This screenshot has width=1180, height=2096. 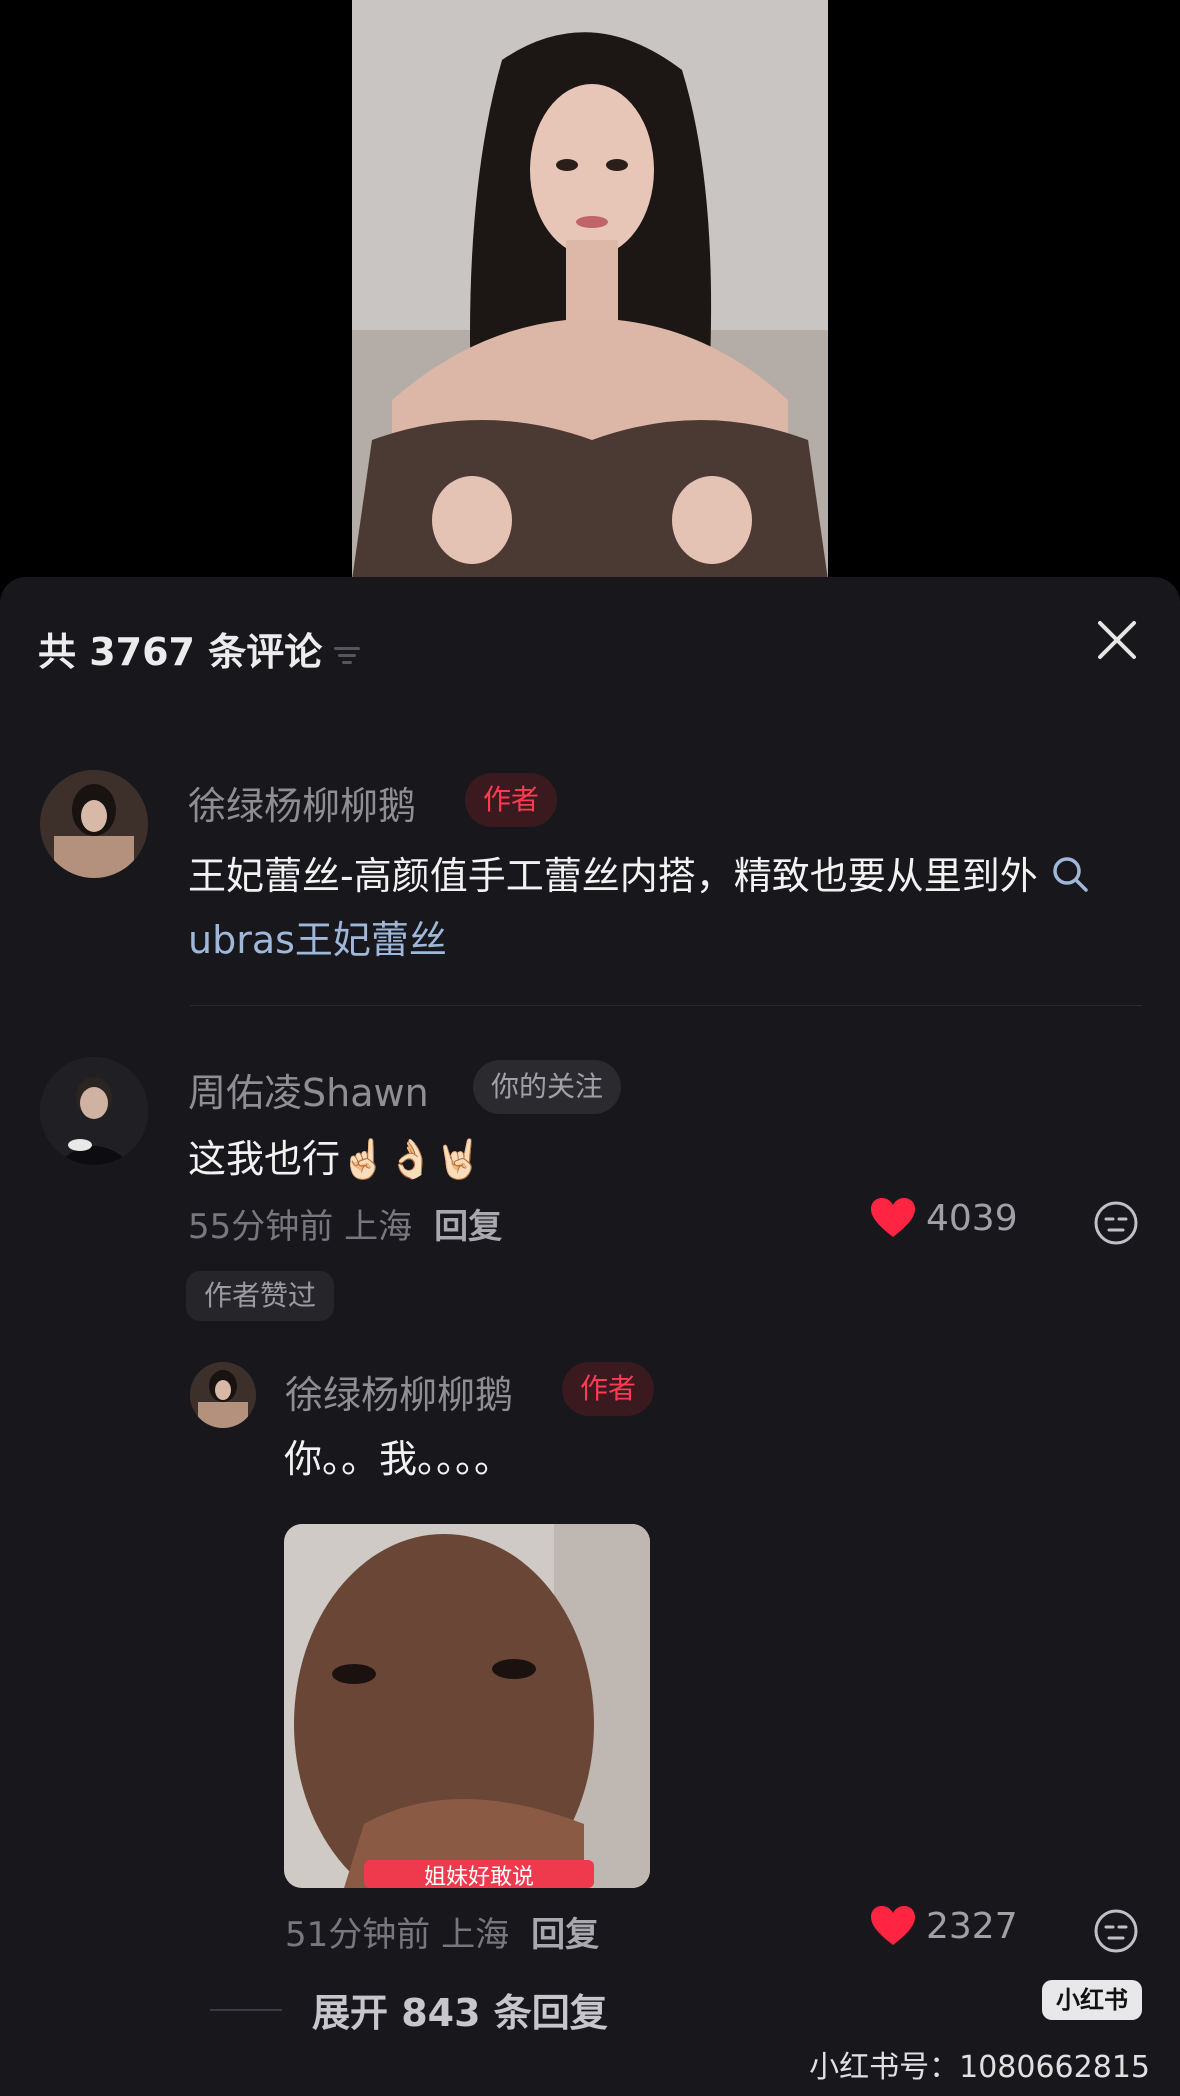 I want to click on comment-count-title: 共 3767 条评论, so click(x=180, y=652).